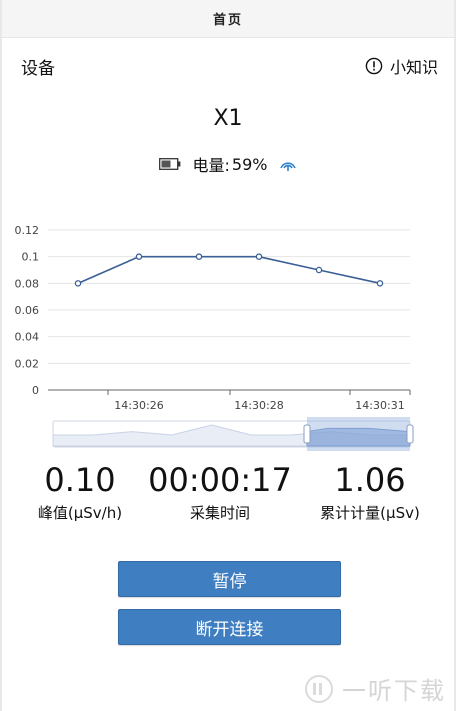 This screenshot has height=711, width=456. What do you see at coordinates (229, 270) in the screenshot?
I see `series-line` at bounding box center [229, 270].